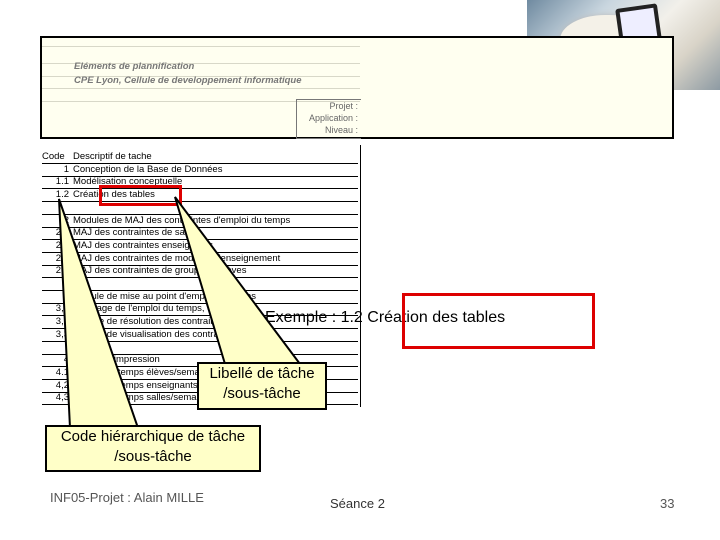 Image resolution: width=720 pixels, height=540 pixels. I want to click on label-pointer, so click(238, 280).